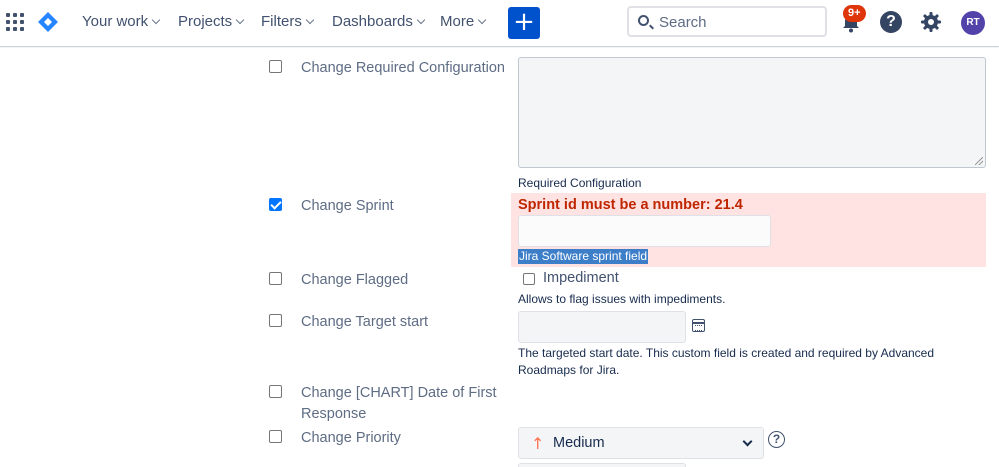 The height and width of the screenshot is (467, 999). Describe the element at coordinates (399, 393) in the screenshot. I see `change-chart-date-label-line1: Change [CHART] Date of First` at that location.